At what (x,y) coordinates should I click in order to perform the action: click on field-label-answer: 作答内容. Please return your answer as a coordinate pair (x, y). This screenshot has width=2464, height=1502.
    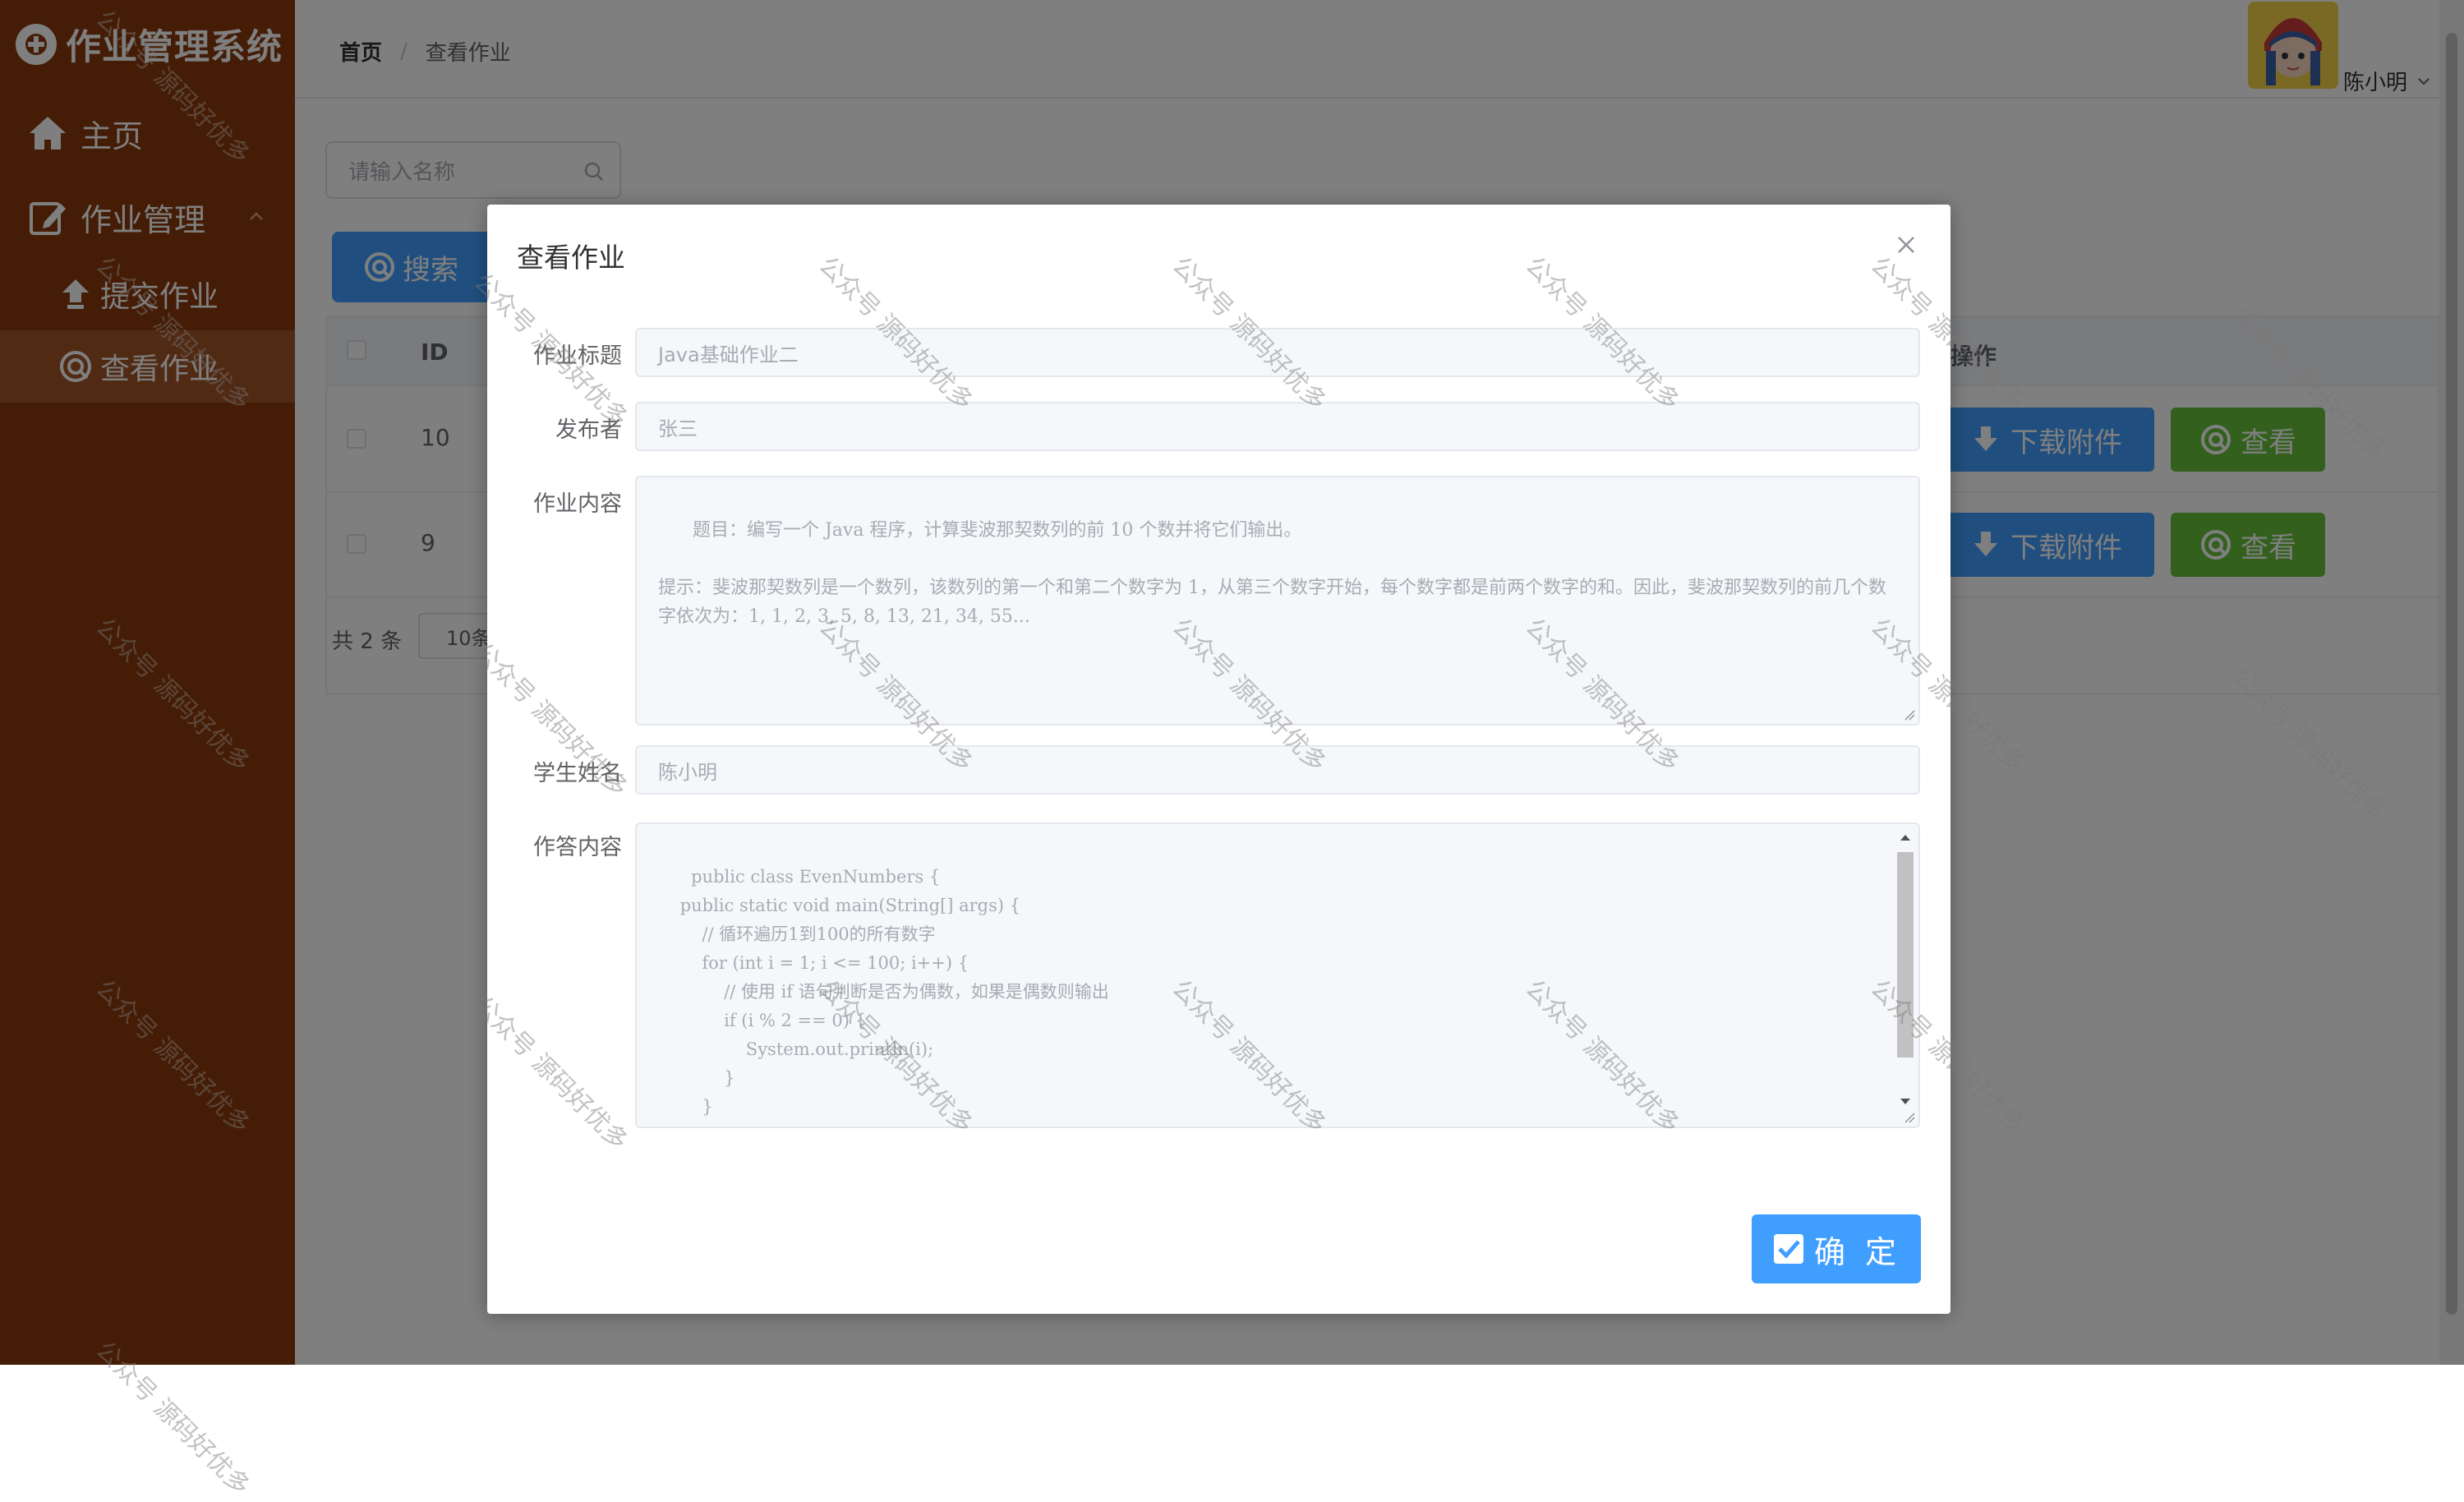
    Looking at the image, I should click on (577, 847).